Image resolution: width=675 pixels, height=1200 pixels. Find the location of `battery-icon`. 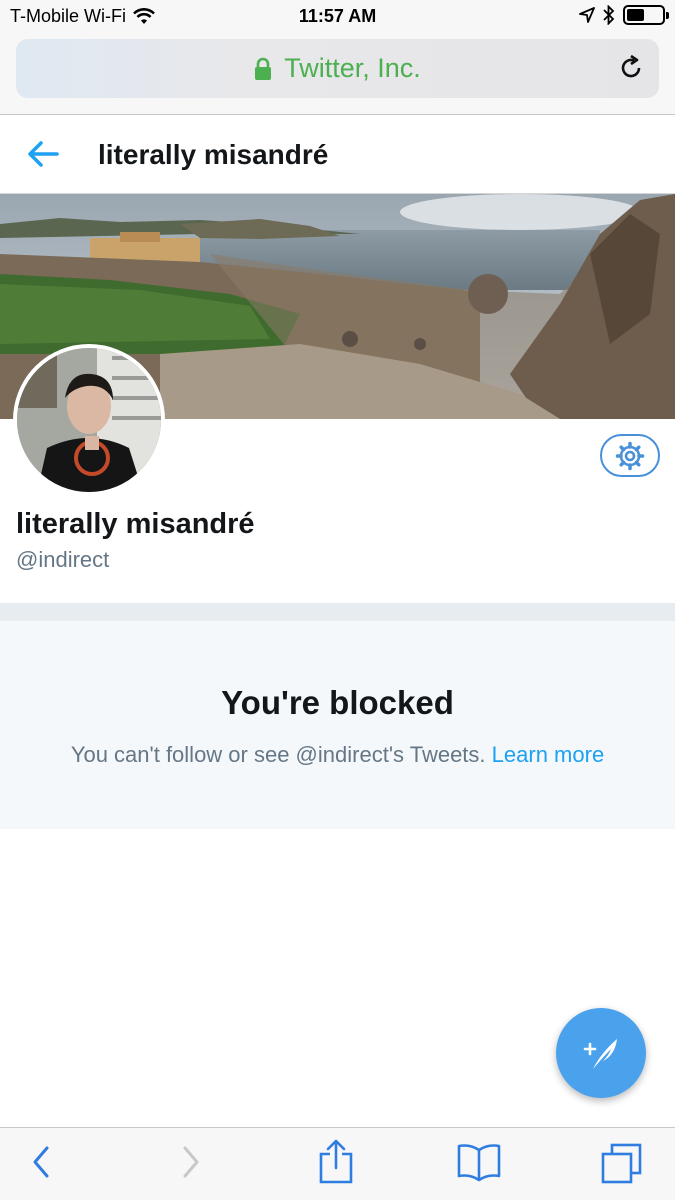

battery-icon is located at coordinates (646, 15).